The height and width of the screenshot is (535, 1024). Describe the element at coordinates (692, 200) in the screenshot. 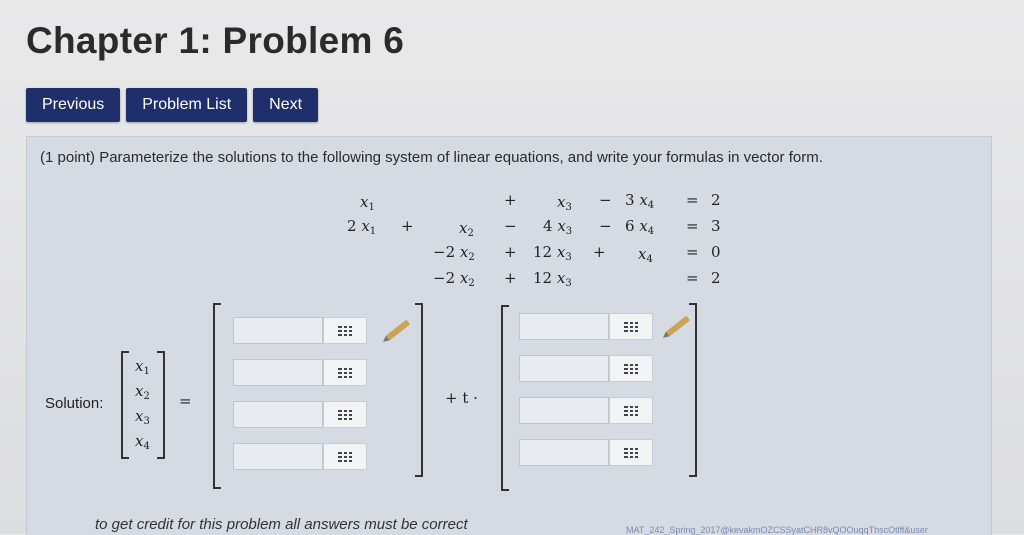

I see `eq1-equals: =` at that location.